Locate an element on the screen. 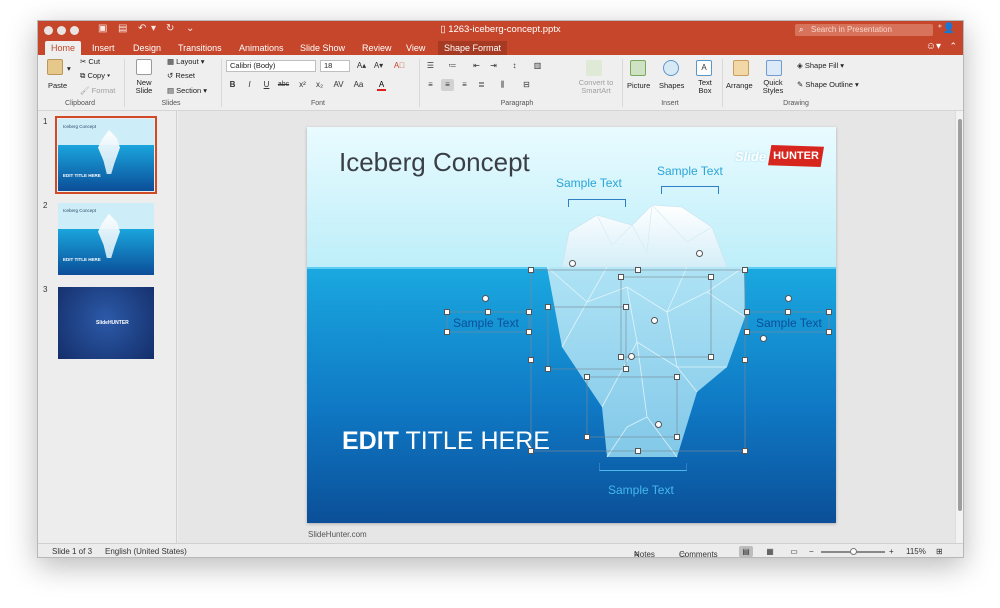  feedback-smiley-icon: ☺▾ is located at coordinates (933, 46).